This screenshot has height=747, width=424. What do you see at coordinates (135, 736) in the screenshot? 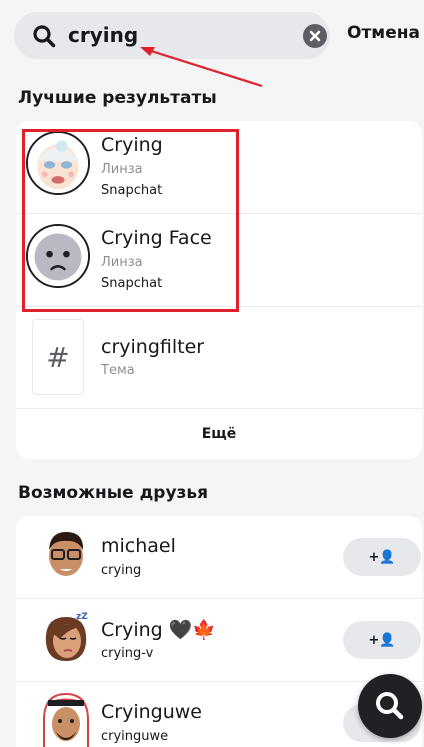
I see `friend-username: cryinguwe` at bounding box center [135, 736].